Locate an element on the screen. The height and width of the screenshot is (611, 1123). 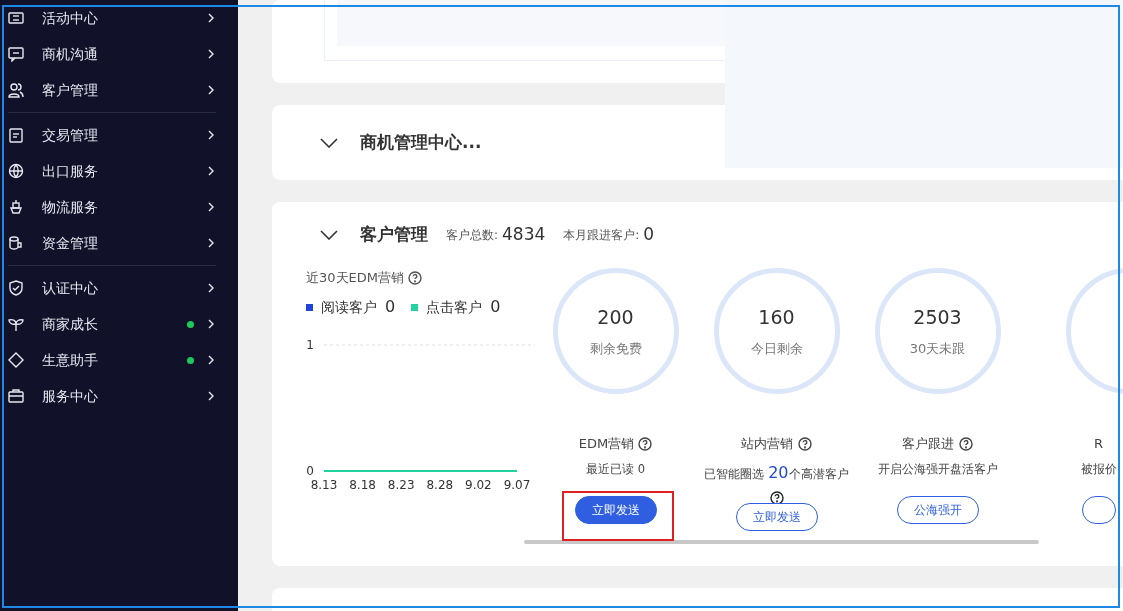
sidebar-item: 认证中心 is located at coordinates (119, 288).